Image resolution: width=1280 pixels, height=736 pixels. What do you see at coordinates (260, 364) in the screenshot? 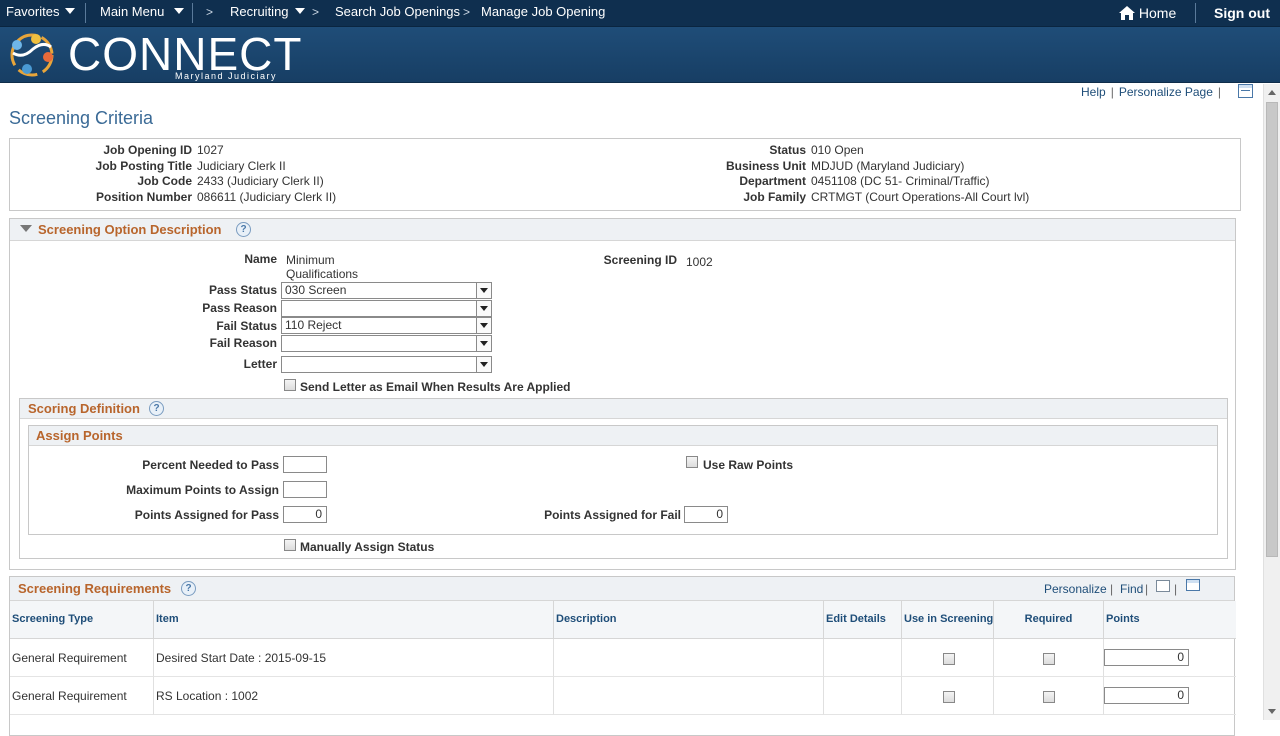
I see `letter-label: Letter` at bounding box center [260, 364].